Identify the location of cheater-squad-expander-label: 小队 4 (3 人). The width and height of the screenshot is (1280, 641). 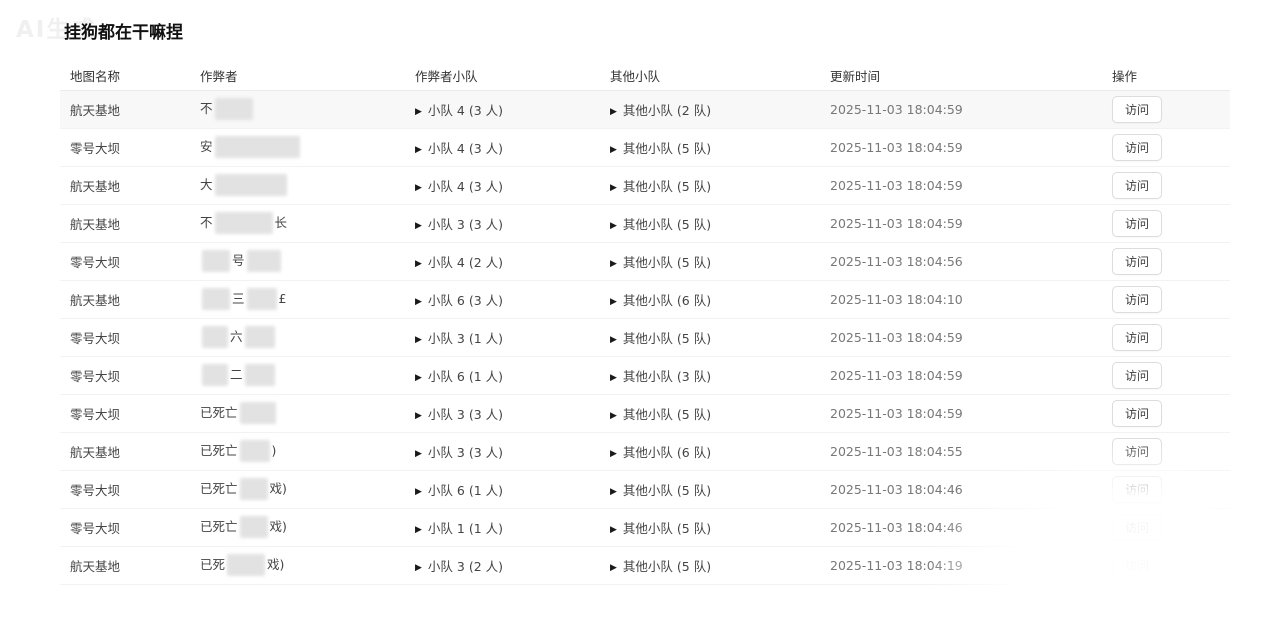
(465, 148).